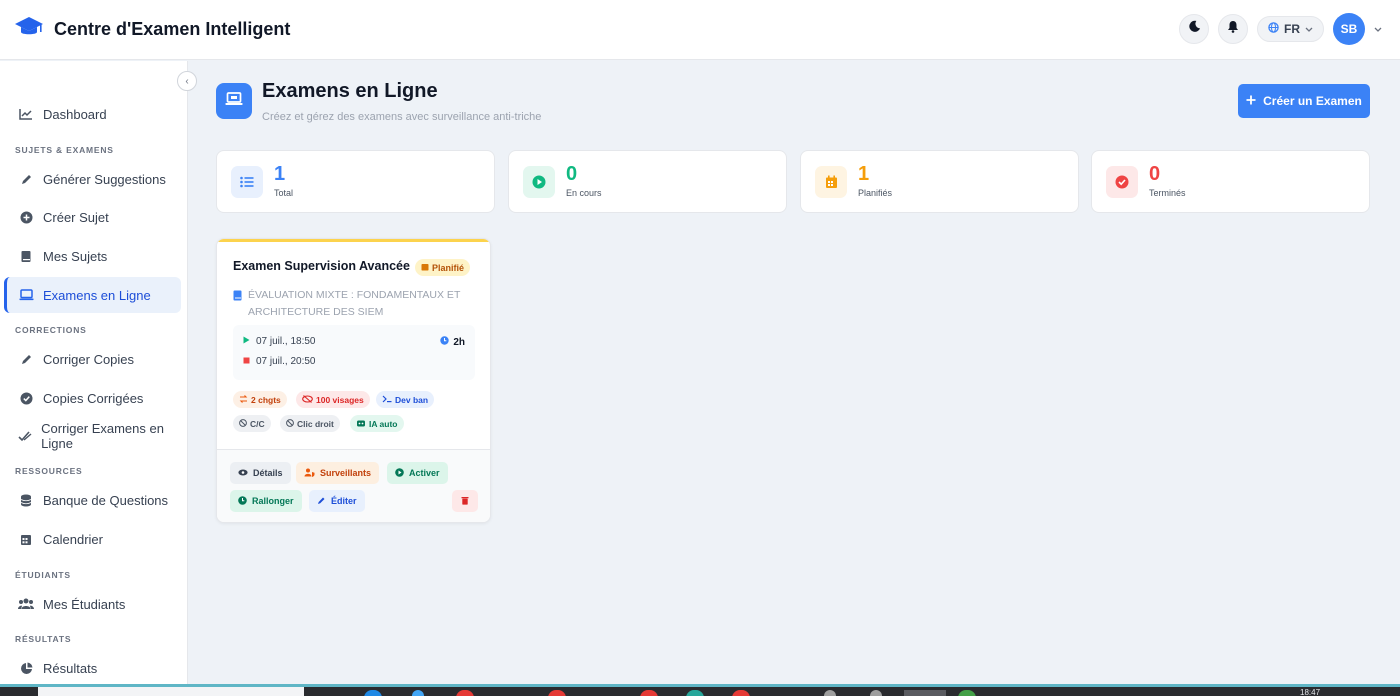  I want to click on sidebar-item-dashboard: Dashboard, so click(92, 114).